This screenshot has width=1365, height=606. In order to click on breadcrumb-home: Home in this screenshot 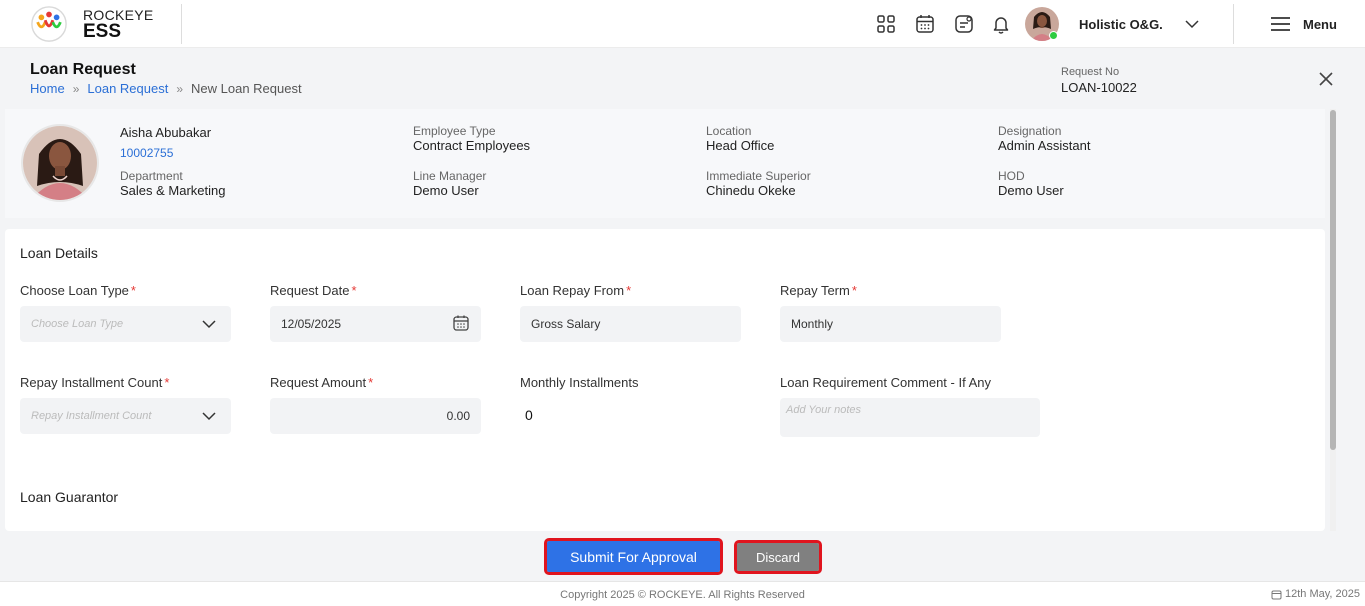, I will do `click(47, 88)`.